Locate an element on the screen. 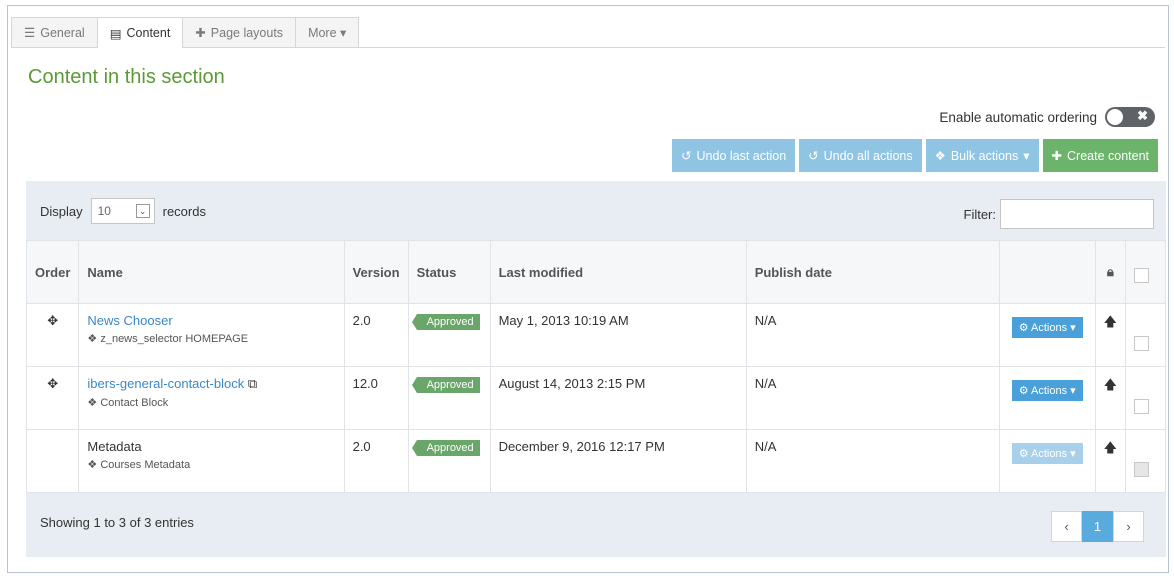  records-suffix: records is located at coordinates (184, 211).